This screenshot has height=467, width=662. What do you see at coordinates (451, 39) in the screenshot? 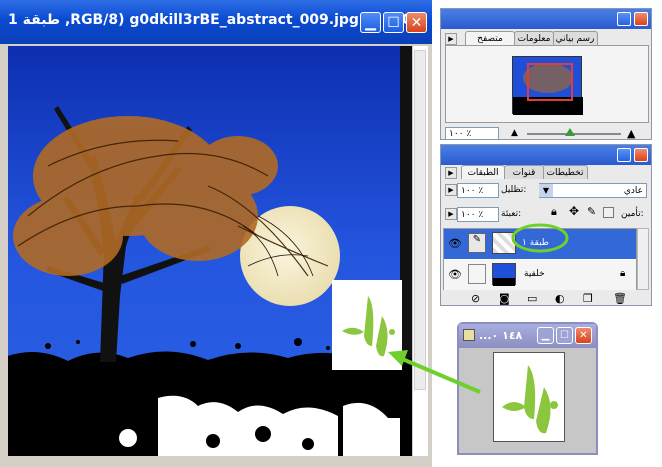
I see `navigator-menu-arrow-icon: ▶` at bounding box center [451, 39].